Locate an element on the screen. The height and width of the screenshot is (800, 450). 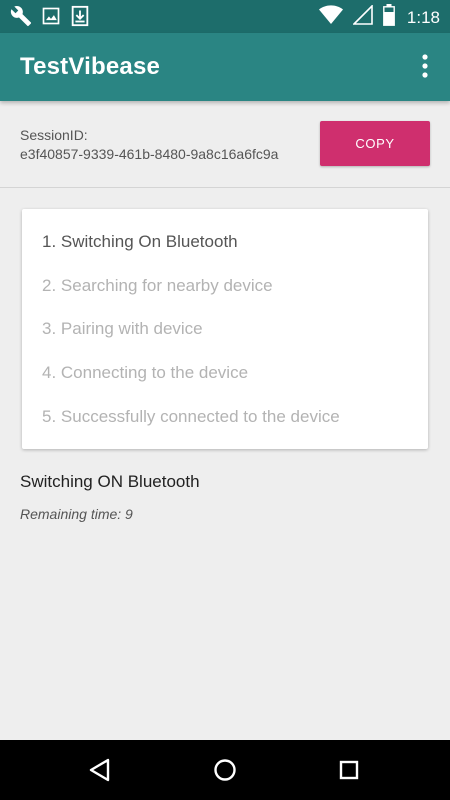
image-icon is located at coordinates (51, 18).